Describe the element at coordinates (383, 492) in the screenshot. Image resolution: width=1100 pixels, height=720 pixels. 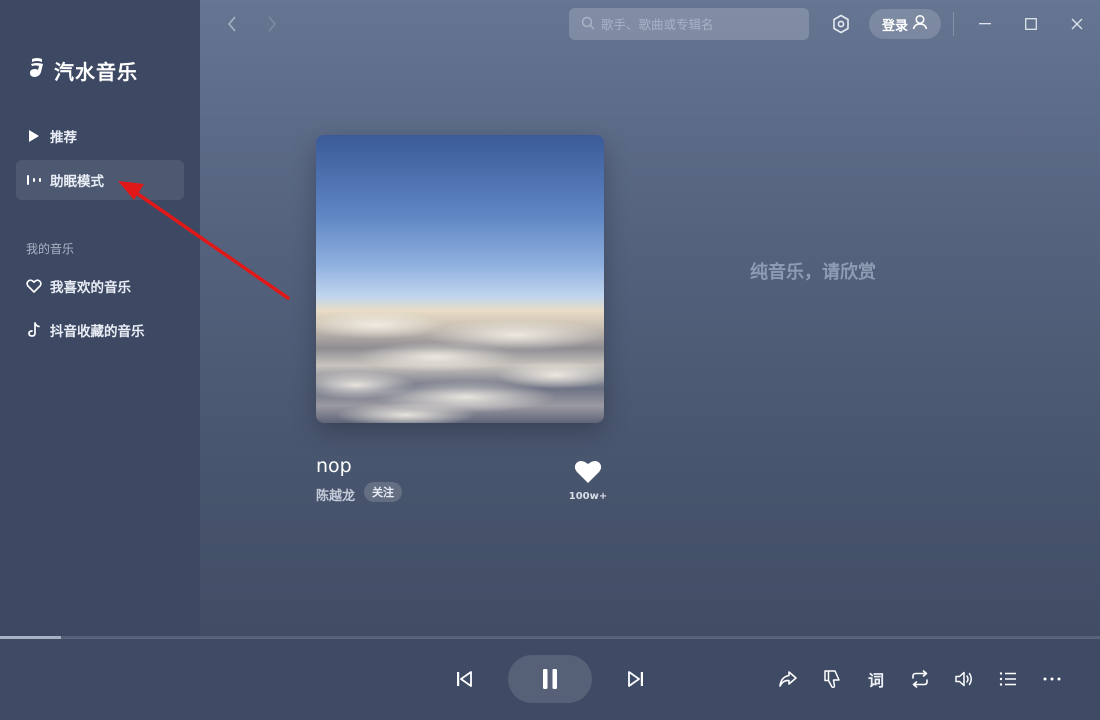
I see `follow-button: 关注` at that location.